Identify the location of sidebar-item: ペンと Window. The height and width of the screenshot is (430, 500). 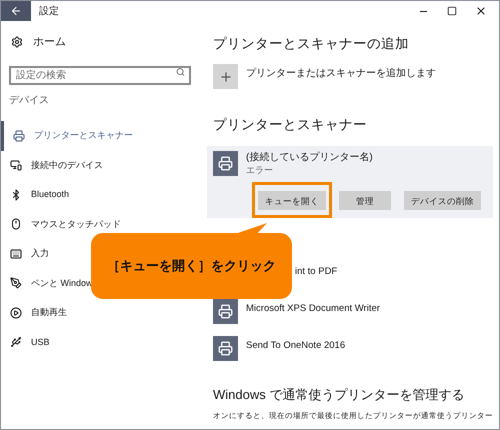
(47, 283).